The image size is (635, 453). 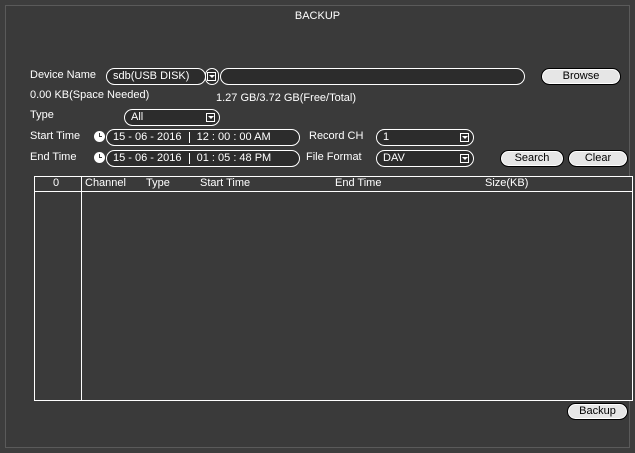 I want to click on backup-button: Backup, so click(x=597, y=411).